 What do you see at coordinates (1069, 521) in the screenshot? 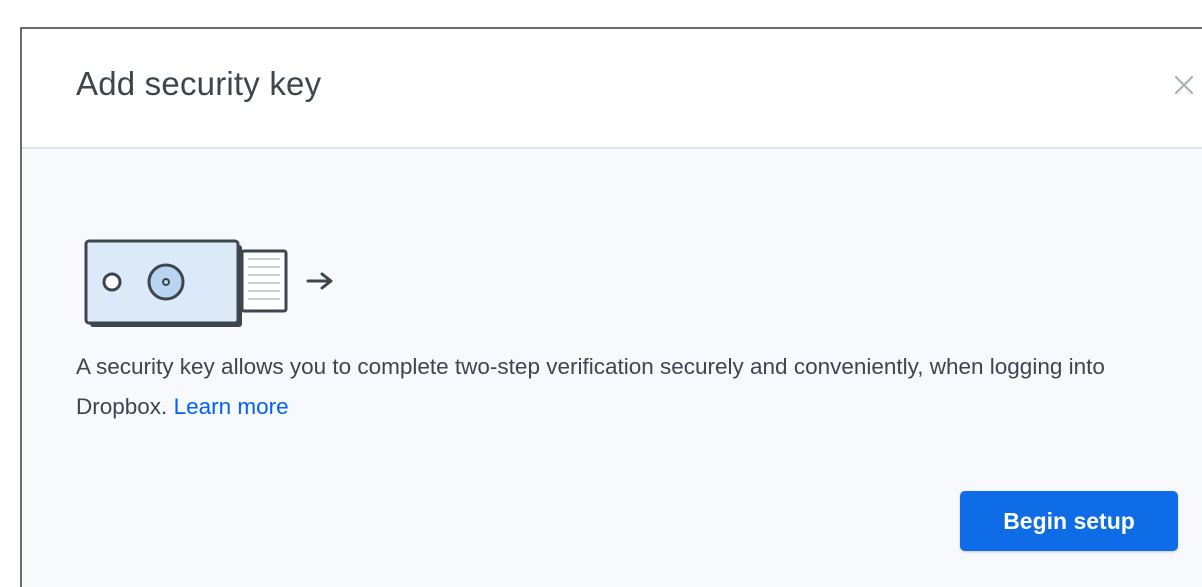
I see `begin-setup-button: Begin setup` at bounding box center [1069, 521].